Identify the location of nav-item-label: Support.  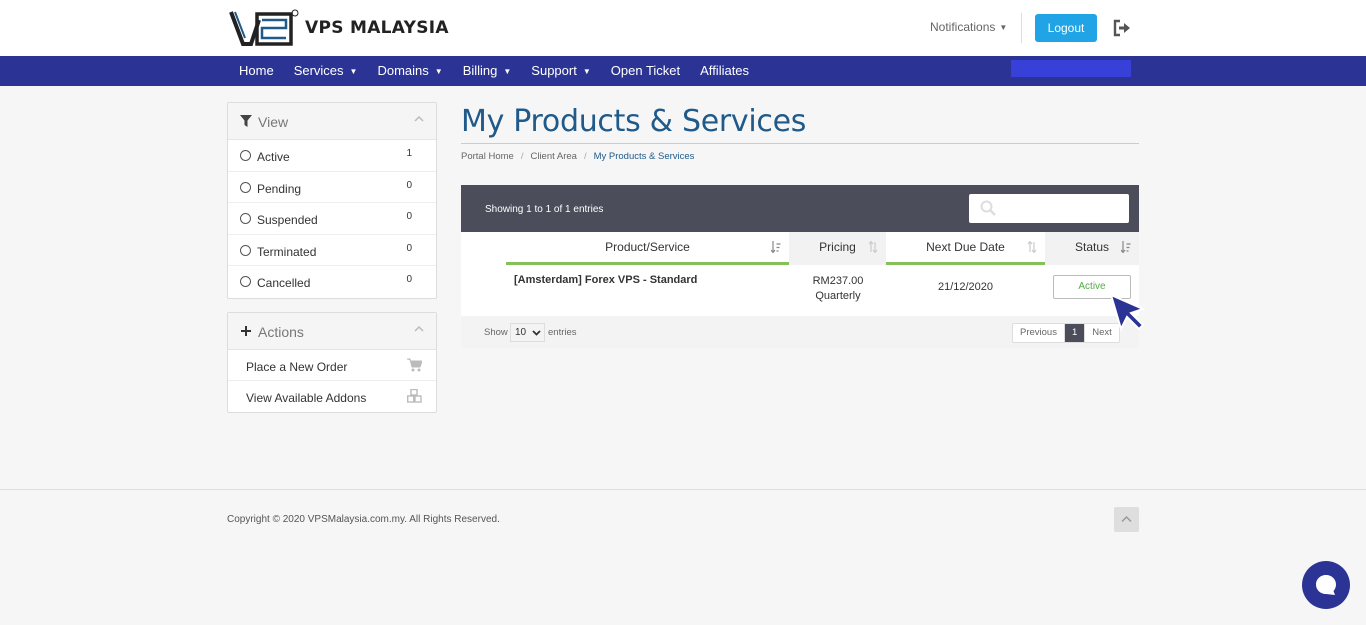
(554, 70).